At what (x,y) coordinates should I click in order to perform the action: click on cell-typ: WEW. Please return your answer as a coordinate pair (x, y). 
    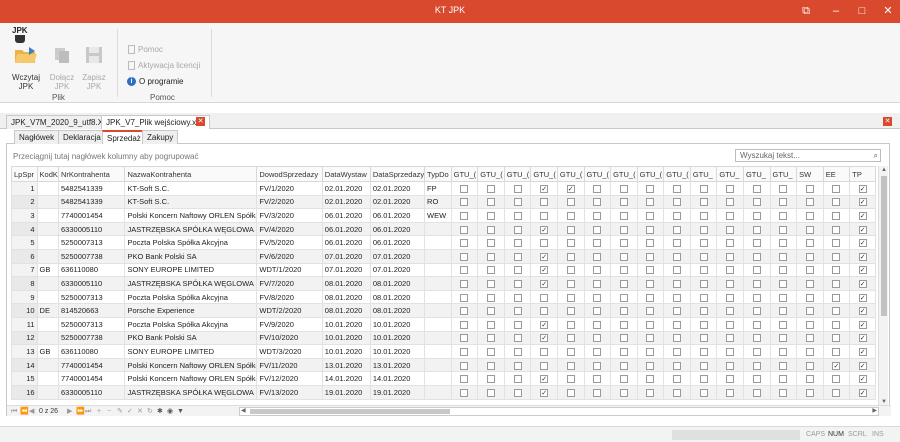
    Looking at the image, I should click on (438, 215).